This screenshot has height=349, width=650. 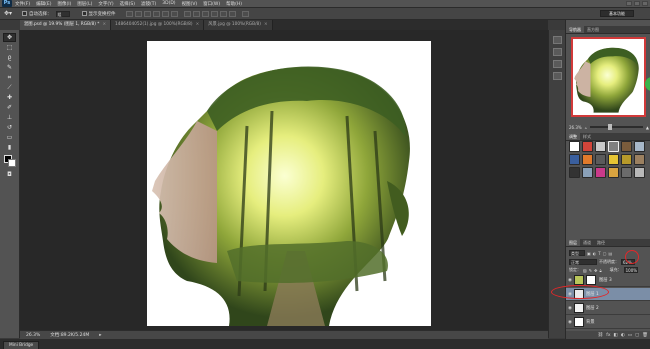 I want to click on quick-select-tool-icon: ✎, so click(x=9, y=67).